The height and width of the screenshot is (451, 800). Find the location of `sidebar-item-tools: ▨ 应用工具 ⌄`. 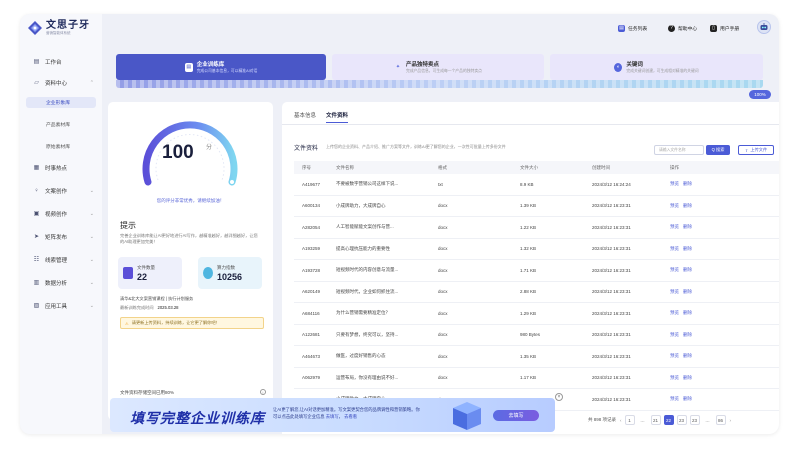

sidebar-item-tools: ▨ 应用工具 ⌄ is located at coordinates (61, 305).